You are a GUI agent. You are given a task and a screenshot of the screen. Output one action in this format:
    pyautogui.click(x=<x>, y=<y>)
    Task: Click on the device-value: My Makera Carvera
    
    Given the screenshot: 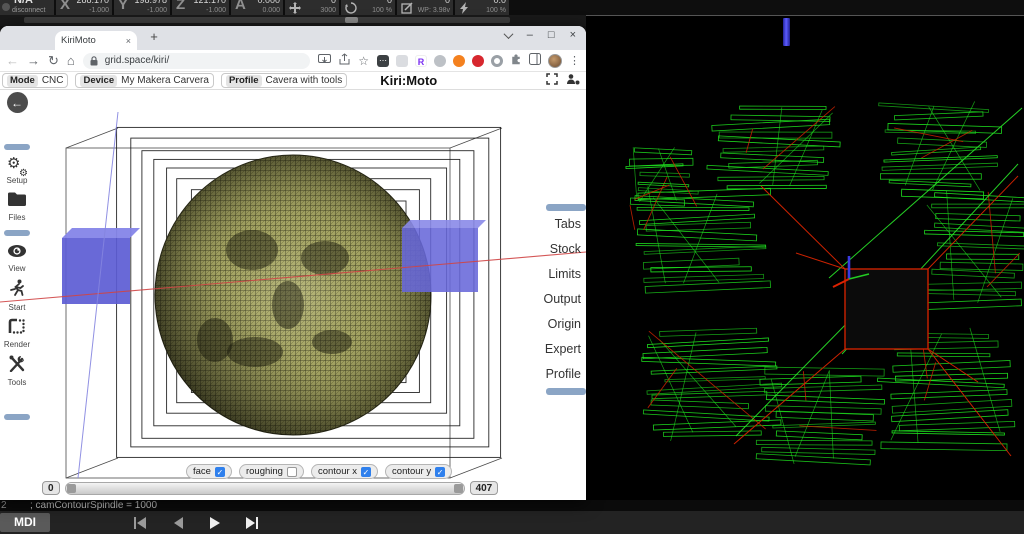 What is the action you would take?
    pyautogui.click(x=165, y=80)
    